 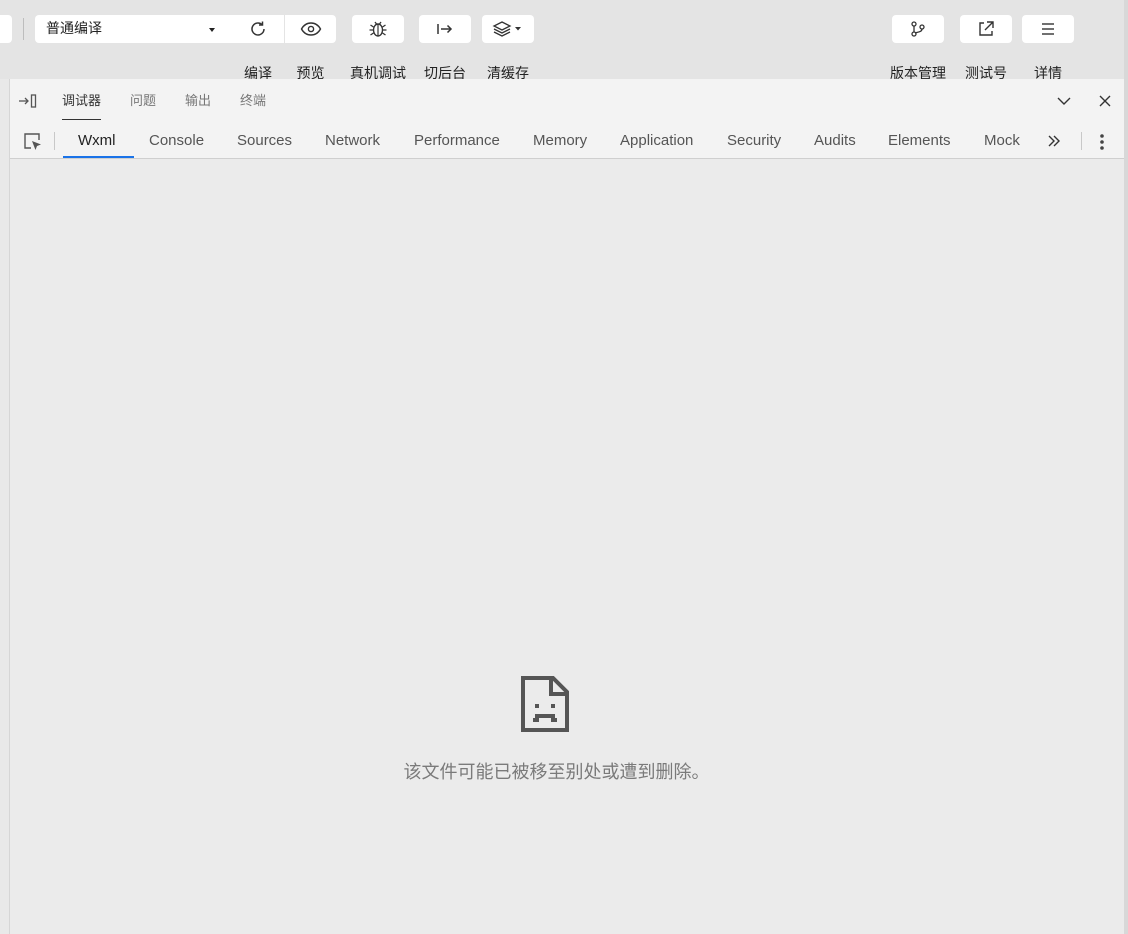 What do you see at coordinates (352, 141) in the screenshot?
I see `tab-network: Network` at bounding box center [352, 141].